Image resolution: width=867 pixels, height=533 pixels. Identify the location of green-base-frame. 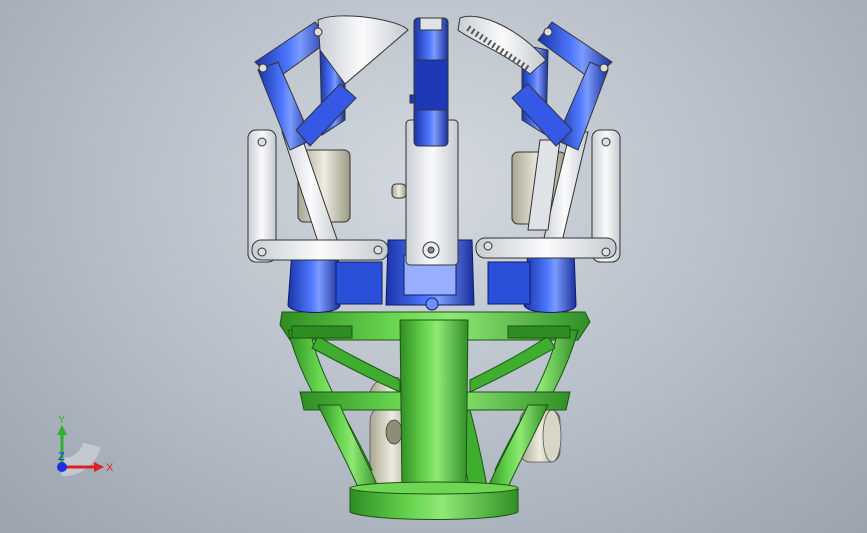
(435, 415).